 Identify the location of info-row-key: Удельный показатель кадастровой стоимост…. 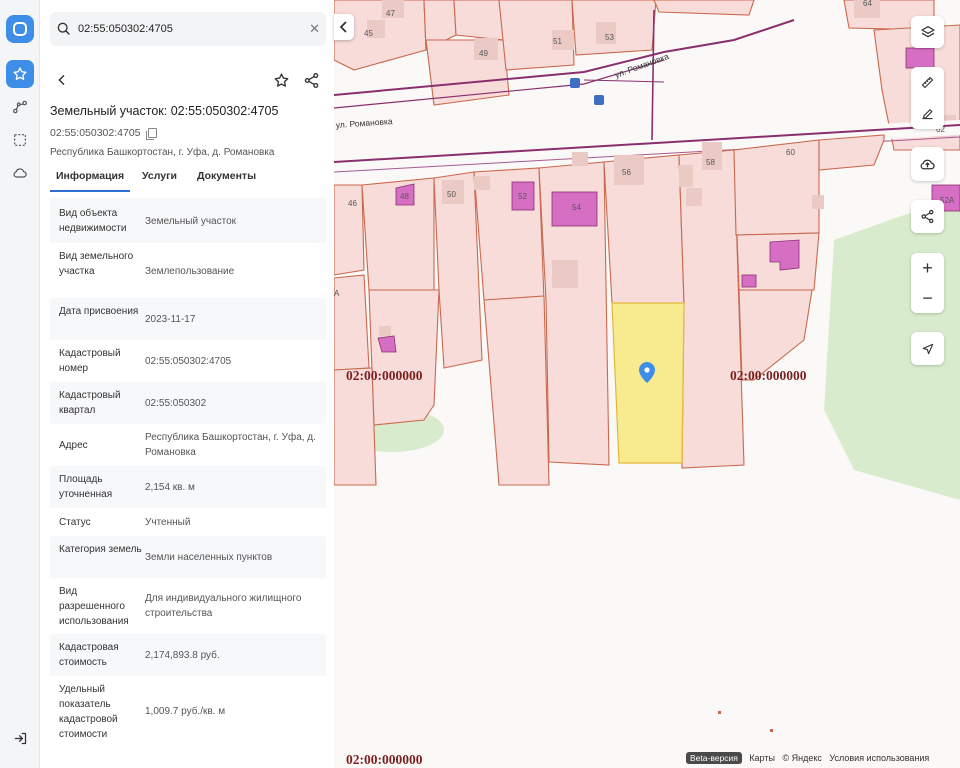
(88, 712).